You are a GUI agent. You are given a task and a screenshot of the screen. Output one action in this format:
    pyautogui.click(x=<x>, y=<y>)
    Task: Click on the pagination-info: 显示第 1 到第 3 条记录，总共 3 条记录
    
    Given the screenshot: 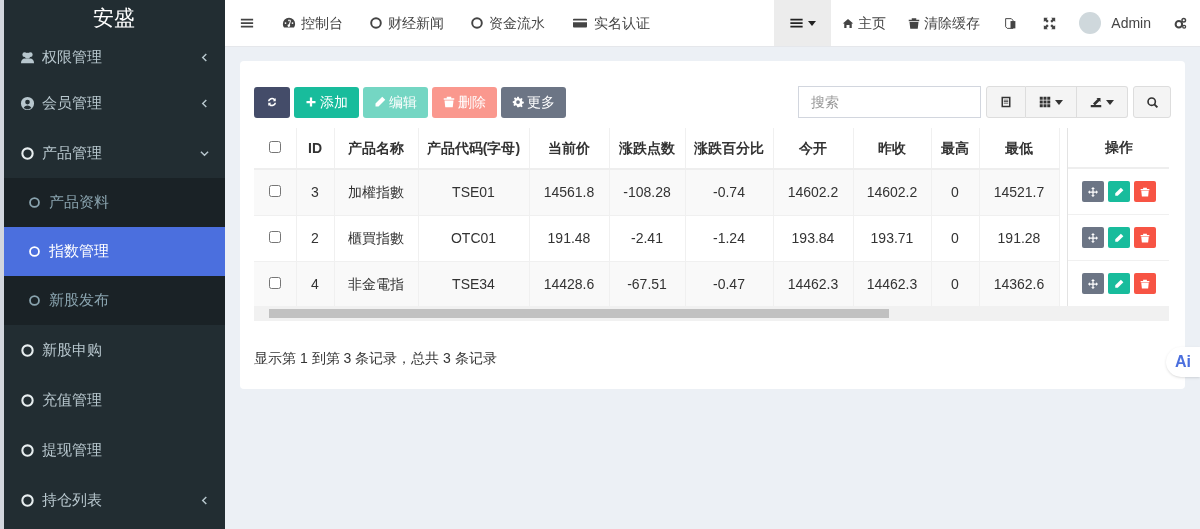 What is the action you would take?
    pyautogui.click(x=375, y=358)
    